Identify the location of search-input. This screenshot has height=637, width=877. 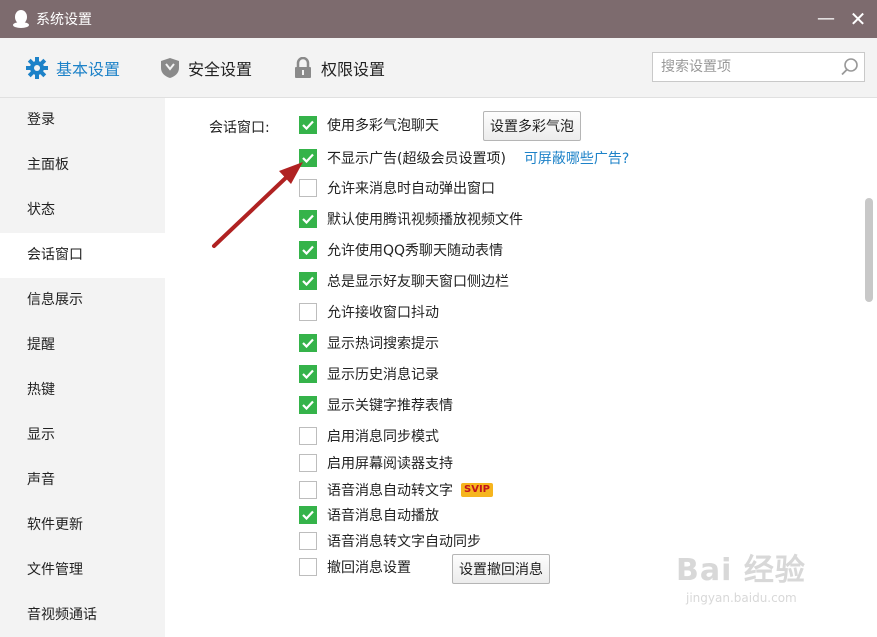
(744, 67).